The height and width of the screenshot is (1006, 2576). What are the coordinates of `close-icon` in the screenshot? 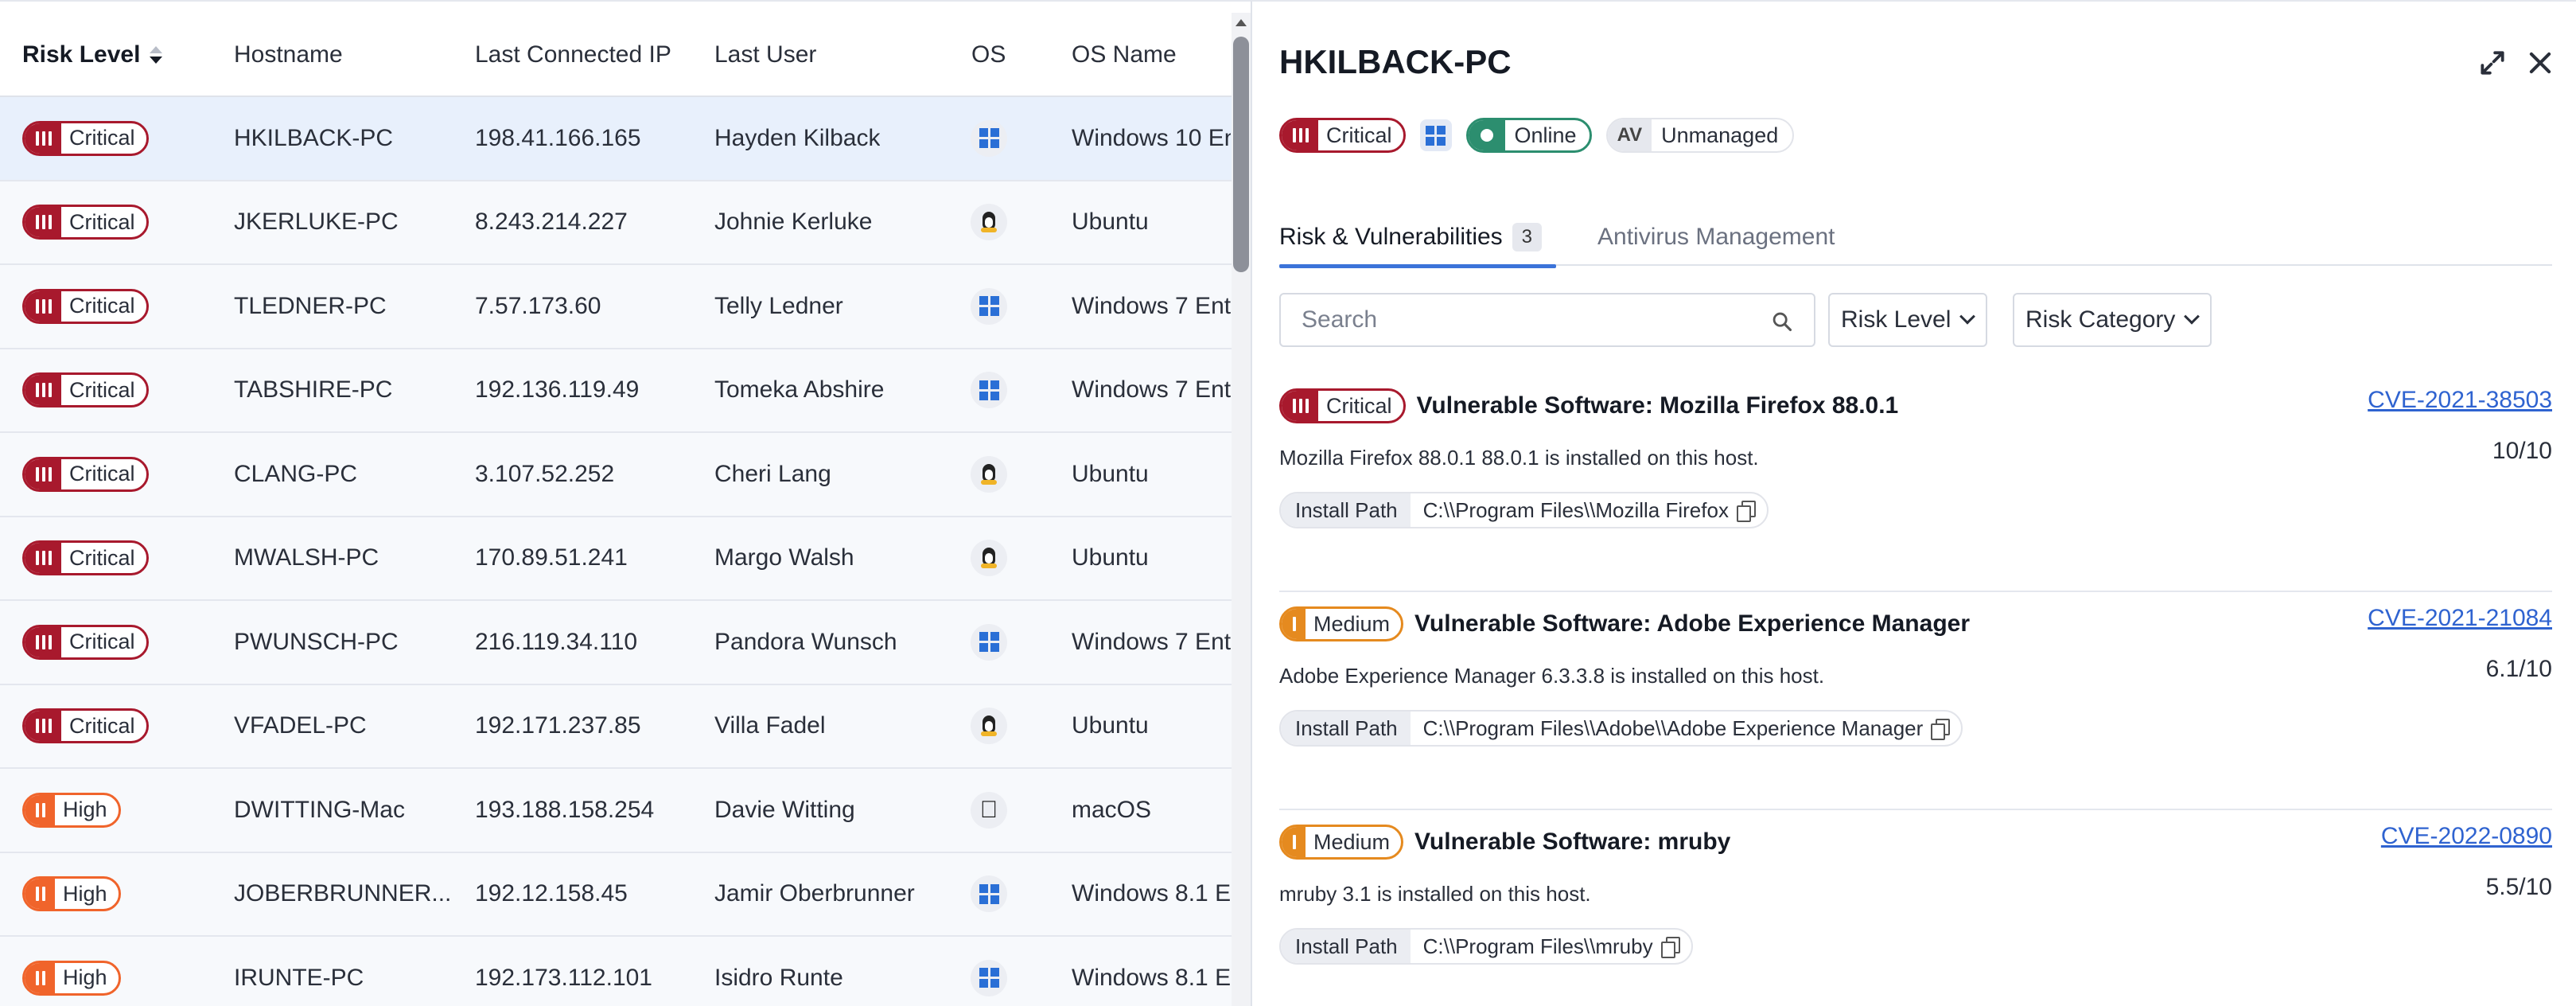 It's located at (2540, 63).